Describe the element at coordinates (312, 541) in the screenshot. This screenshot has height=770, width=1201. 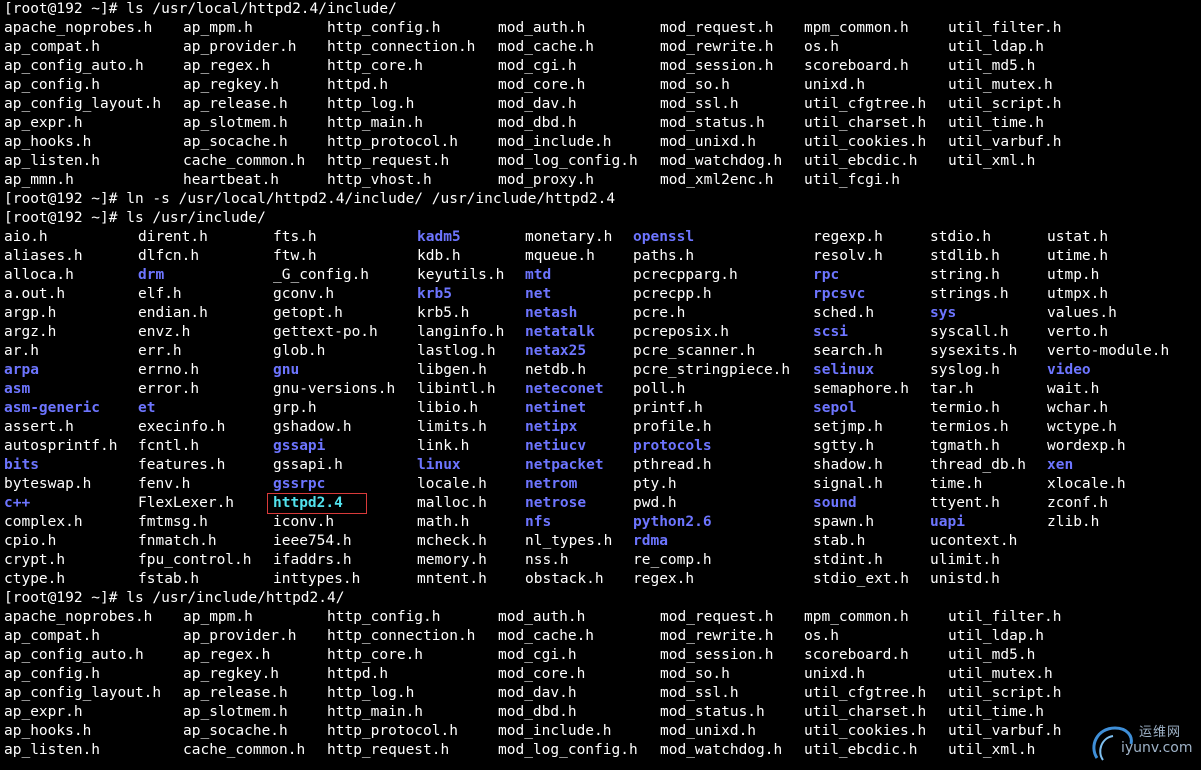
I see `file-entry: ieee754.h` at that location.